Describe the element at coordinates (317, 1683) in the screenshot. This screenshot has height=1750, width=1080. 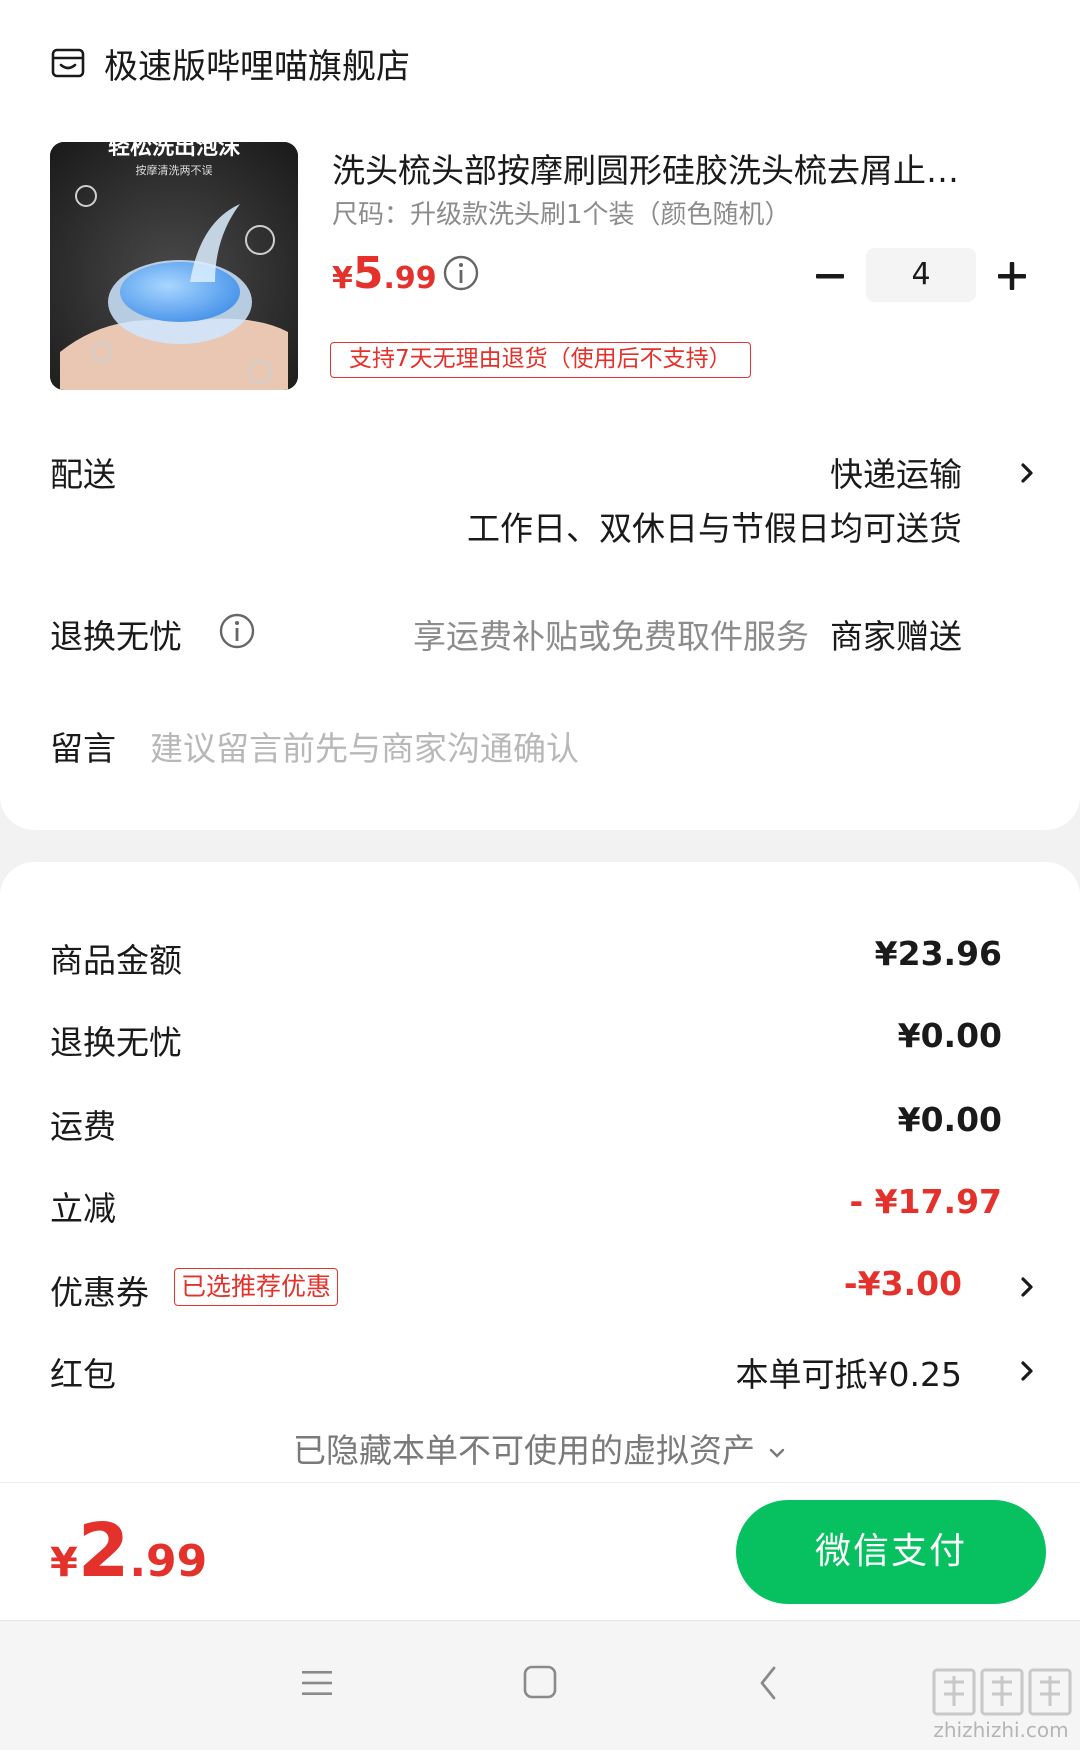
I see `menu-icon` at that location.